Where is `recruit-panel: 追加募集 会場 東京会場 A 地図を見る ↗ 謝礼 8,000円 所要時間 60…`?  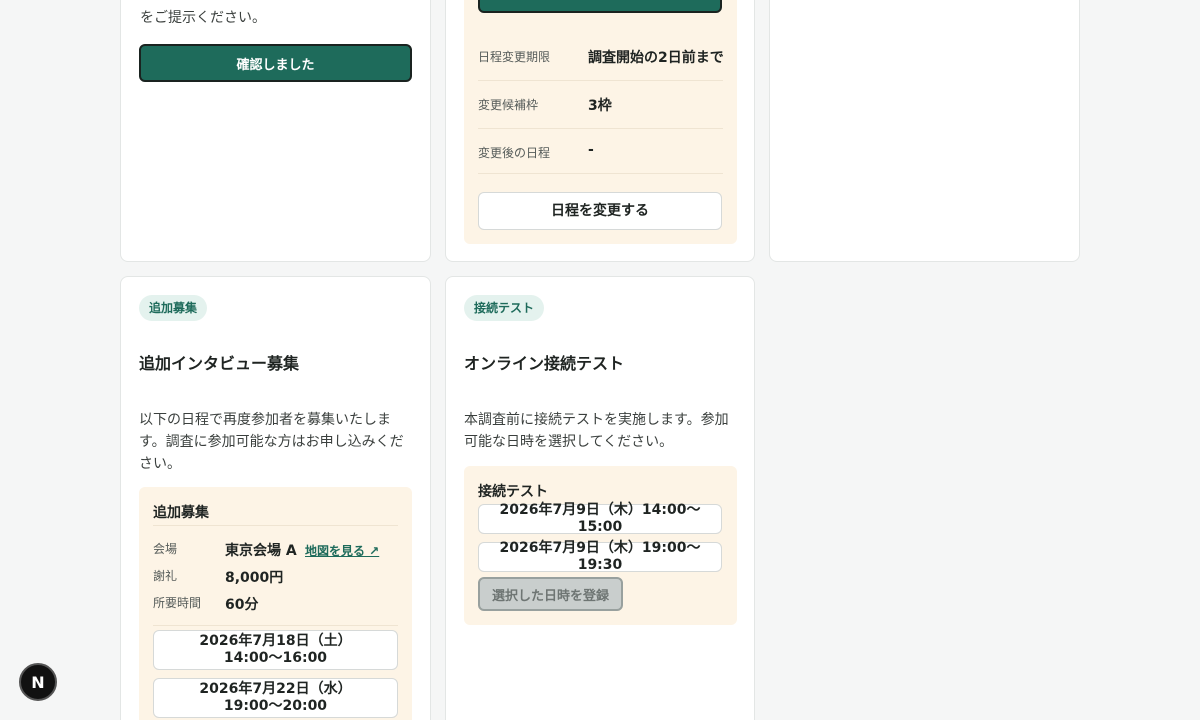 recruit-panel: 追加募集 会場 東京会場 A 地図を見る ↗ 謝礼 8,000円 所要時間 60… is located at coordinates (275, 603).